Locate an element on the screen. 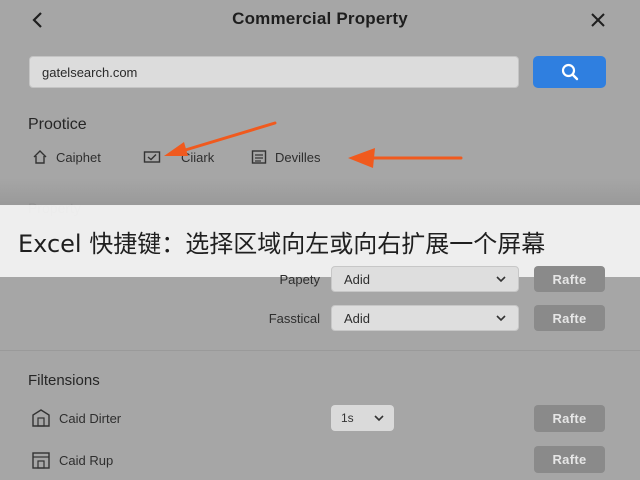  section-divider is located at coordinates (320, 350).